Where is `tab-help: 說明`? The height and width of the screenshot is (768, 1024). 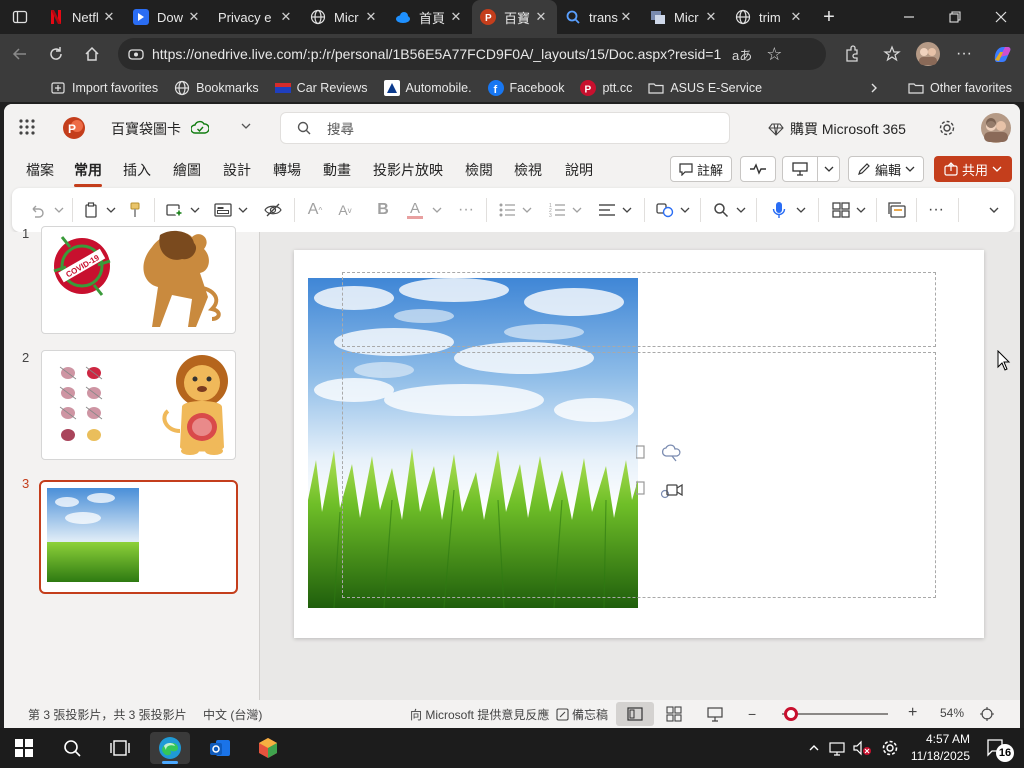 tab-help: 說明 is located at coordinates (579, 170).